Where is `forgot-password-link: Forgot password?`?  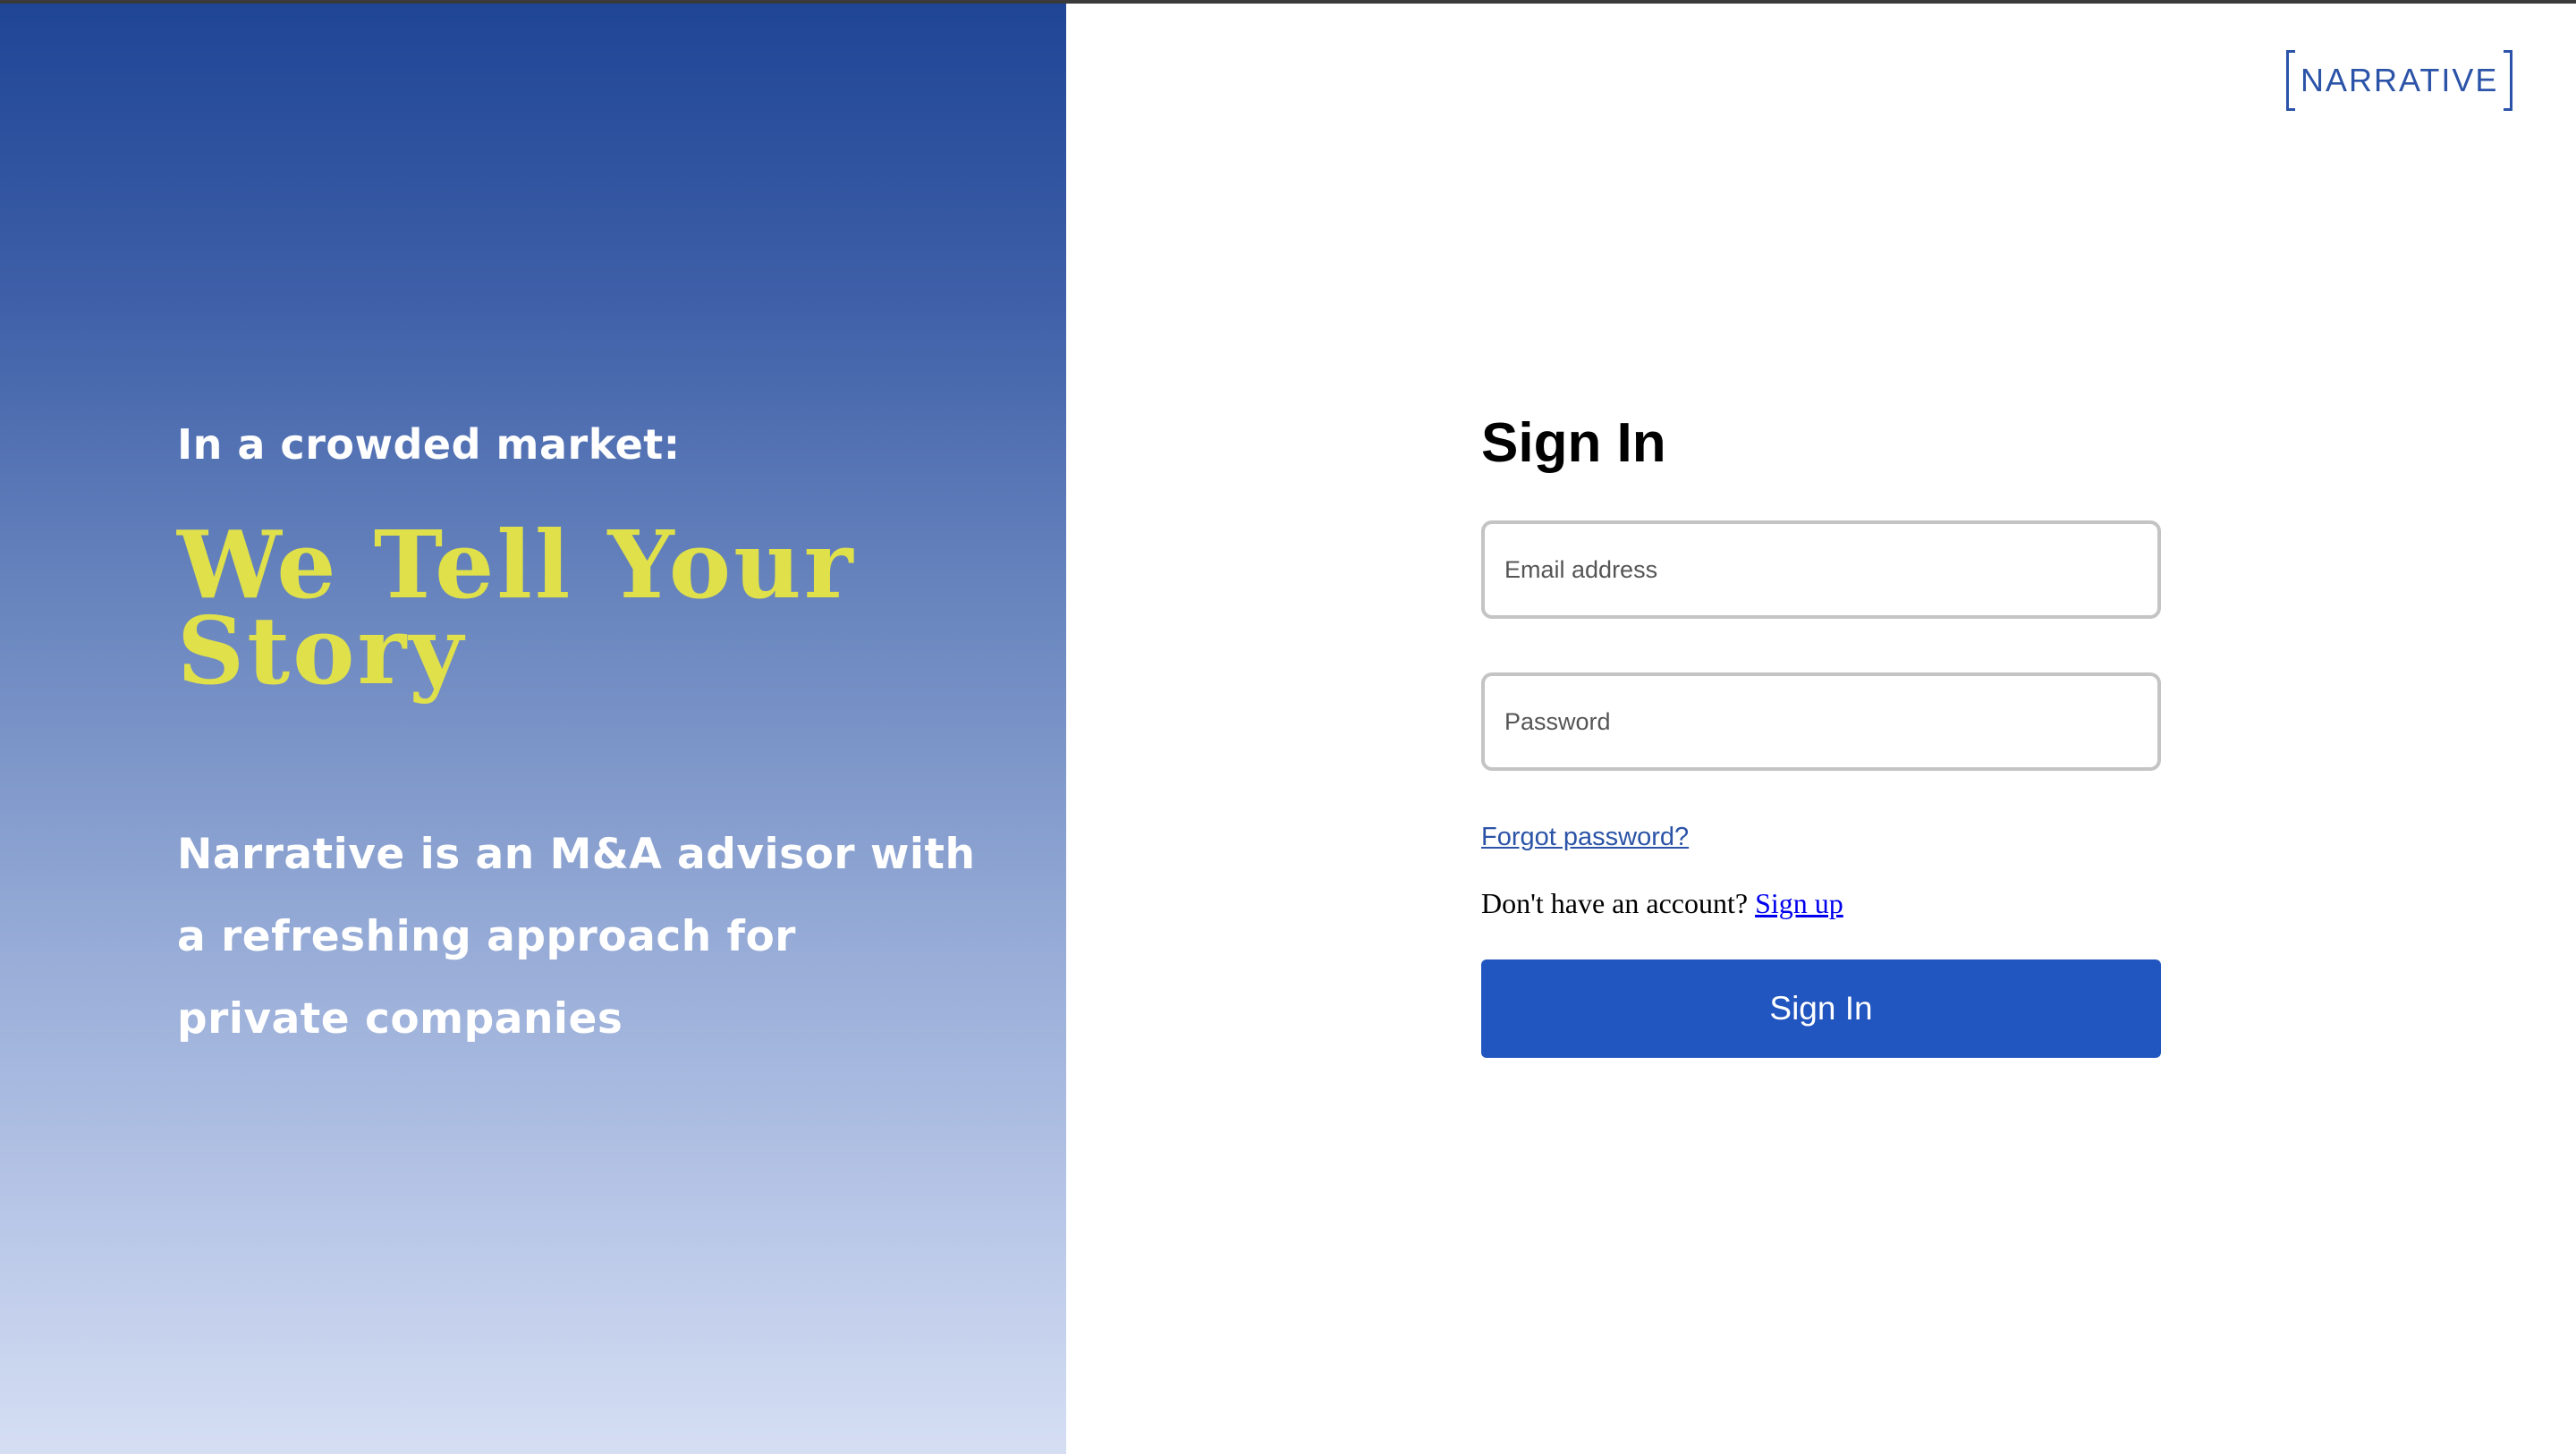 forgot-password-link: Forgot password? is located at coordinates (1585, 838).